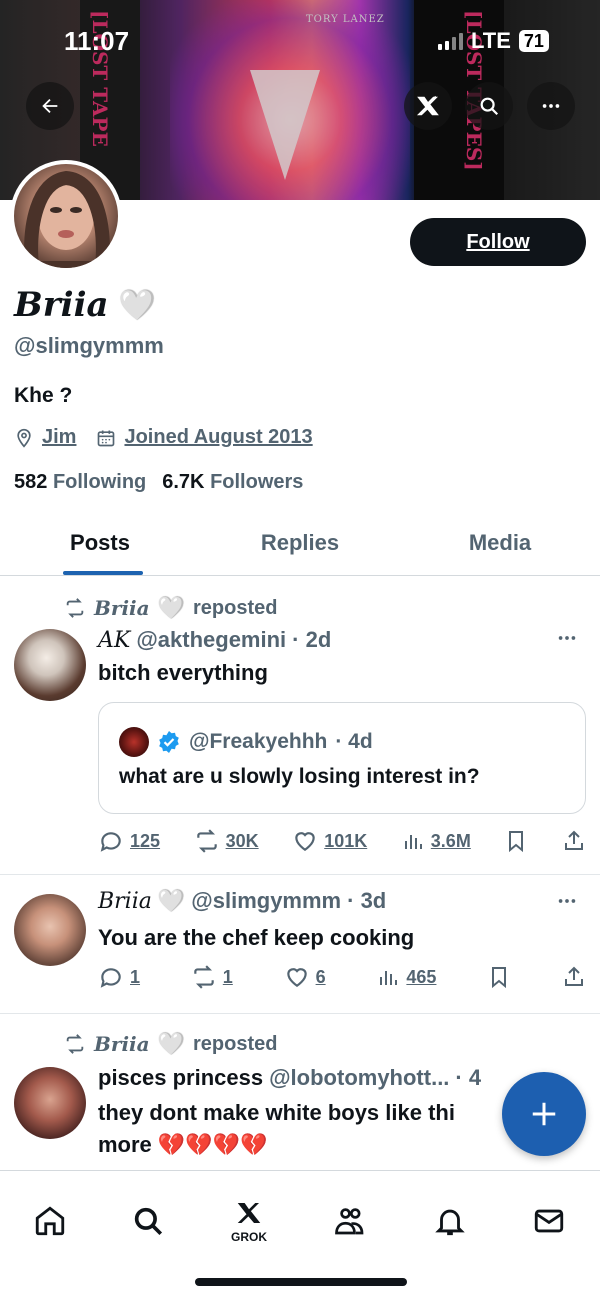 This screenshot has width=600, height=1299. What do you see at coordinates (129, 841) in the screenshot?
I see `reply-button: 125` at bounding box center [129, 841].